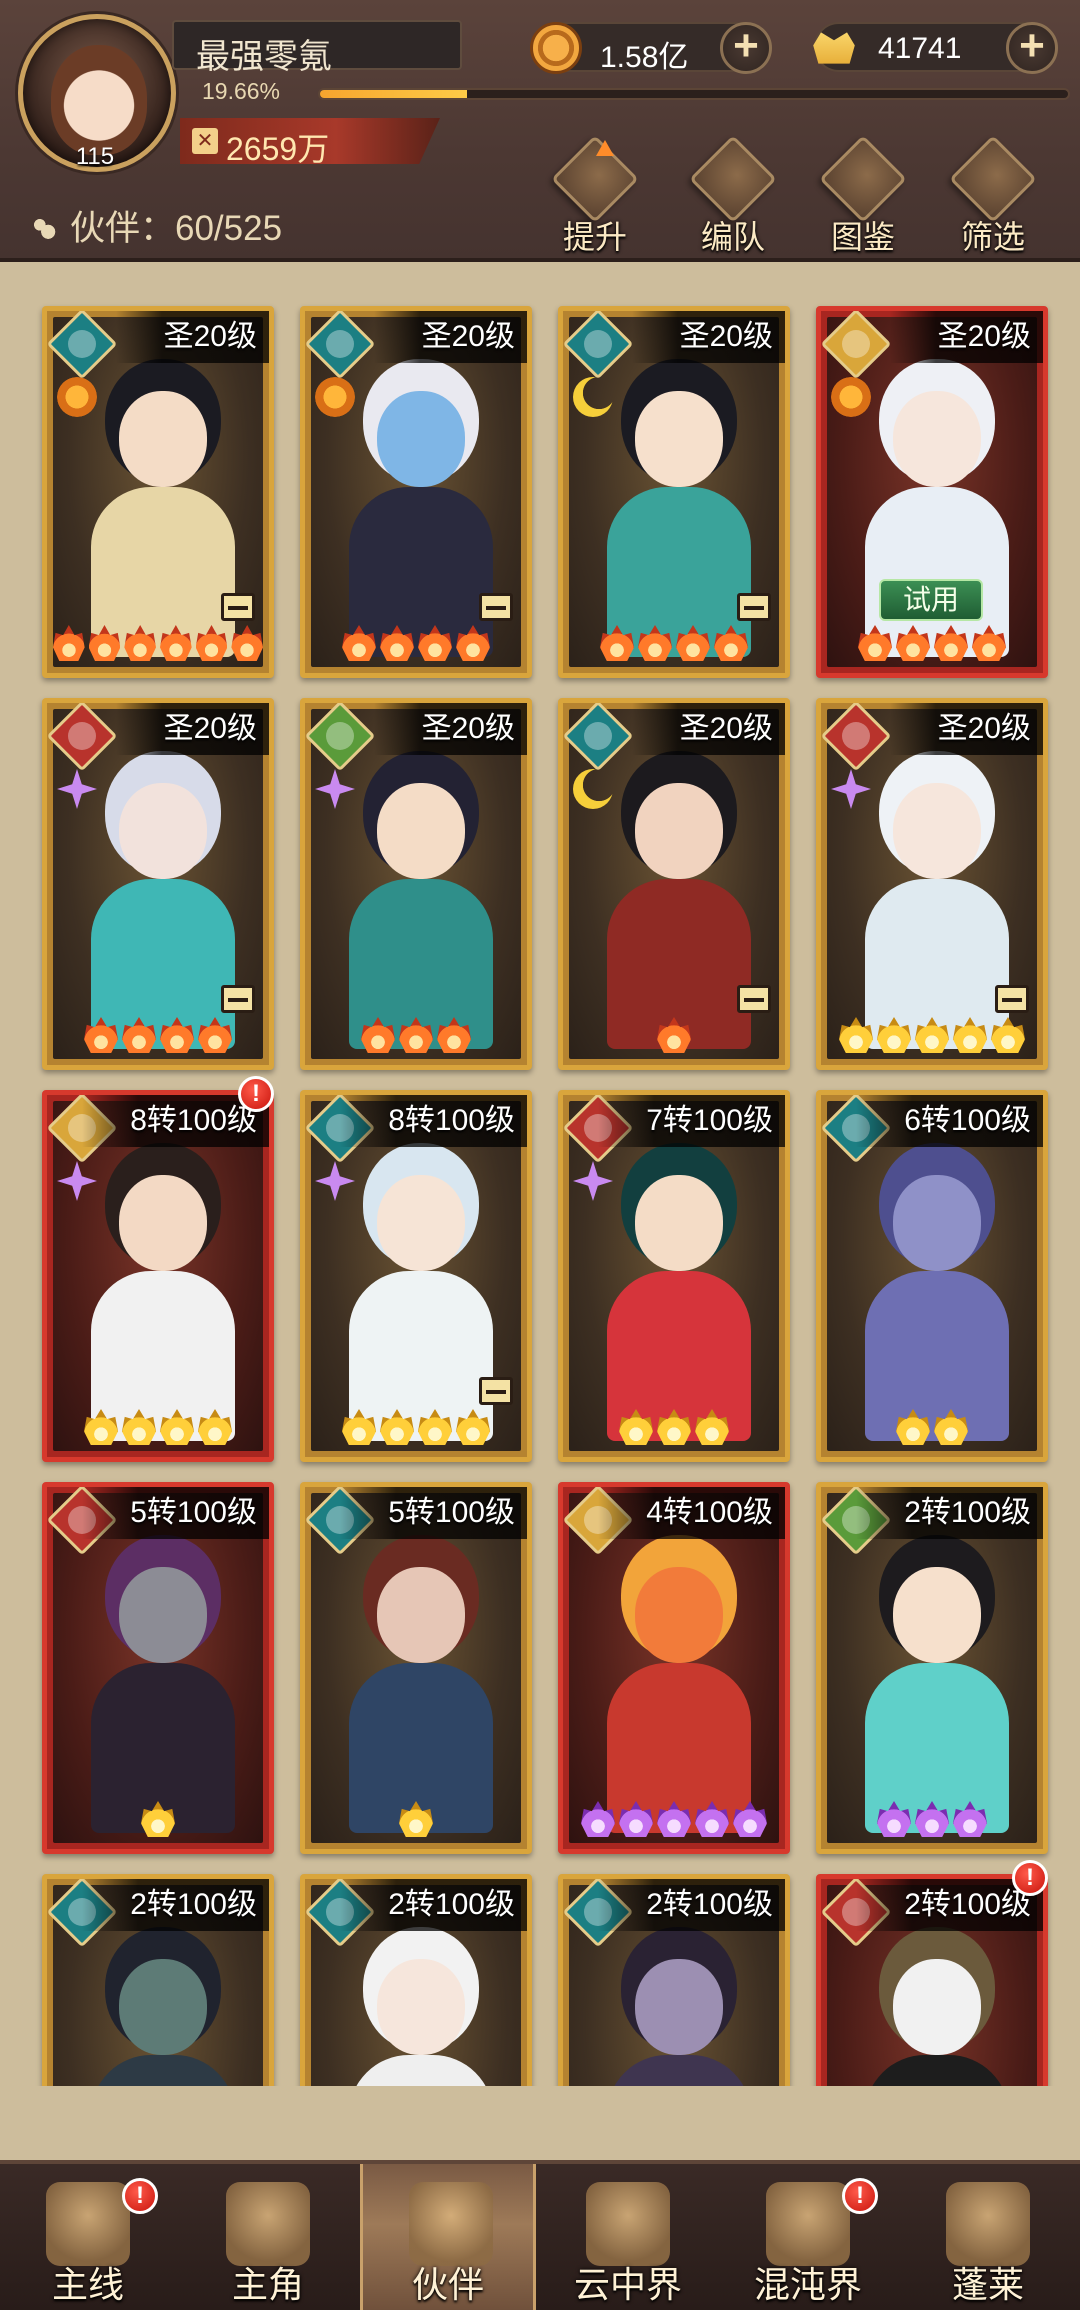  What do you see at coordinates (595, 195) in the screenshot?
I see `upgrade-button: 提升` at bounding box center [595, 195].